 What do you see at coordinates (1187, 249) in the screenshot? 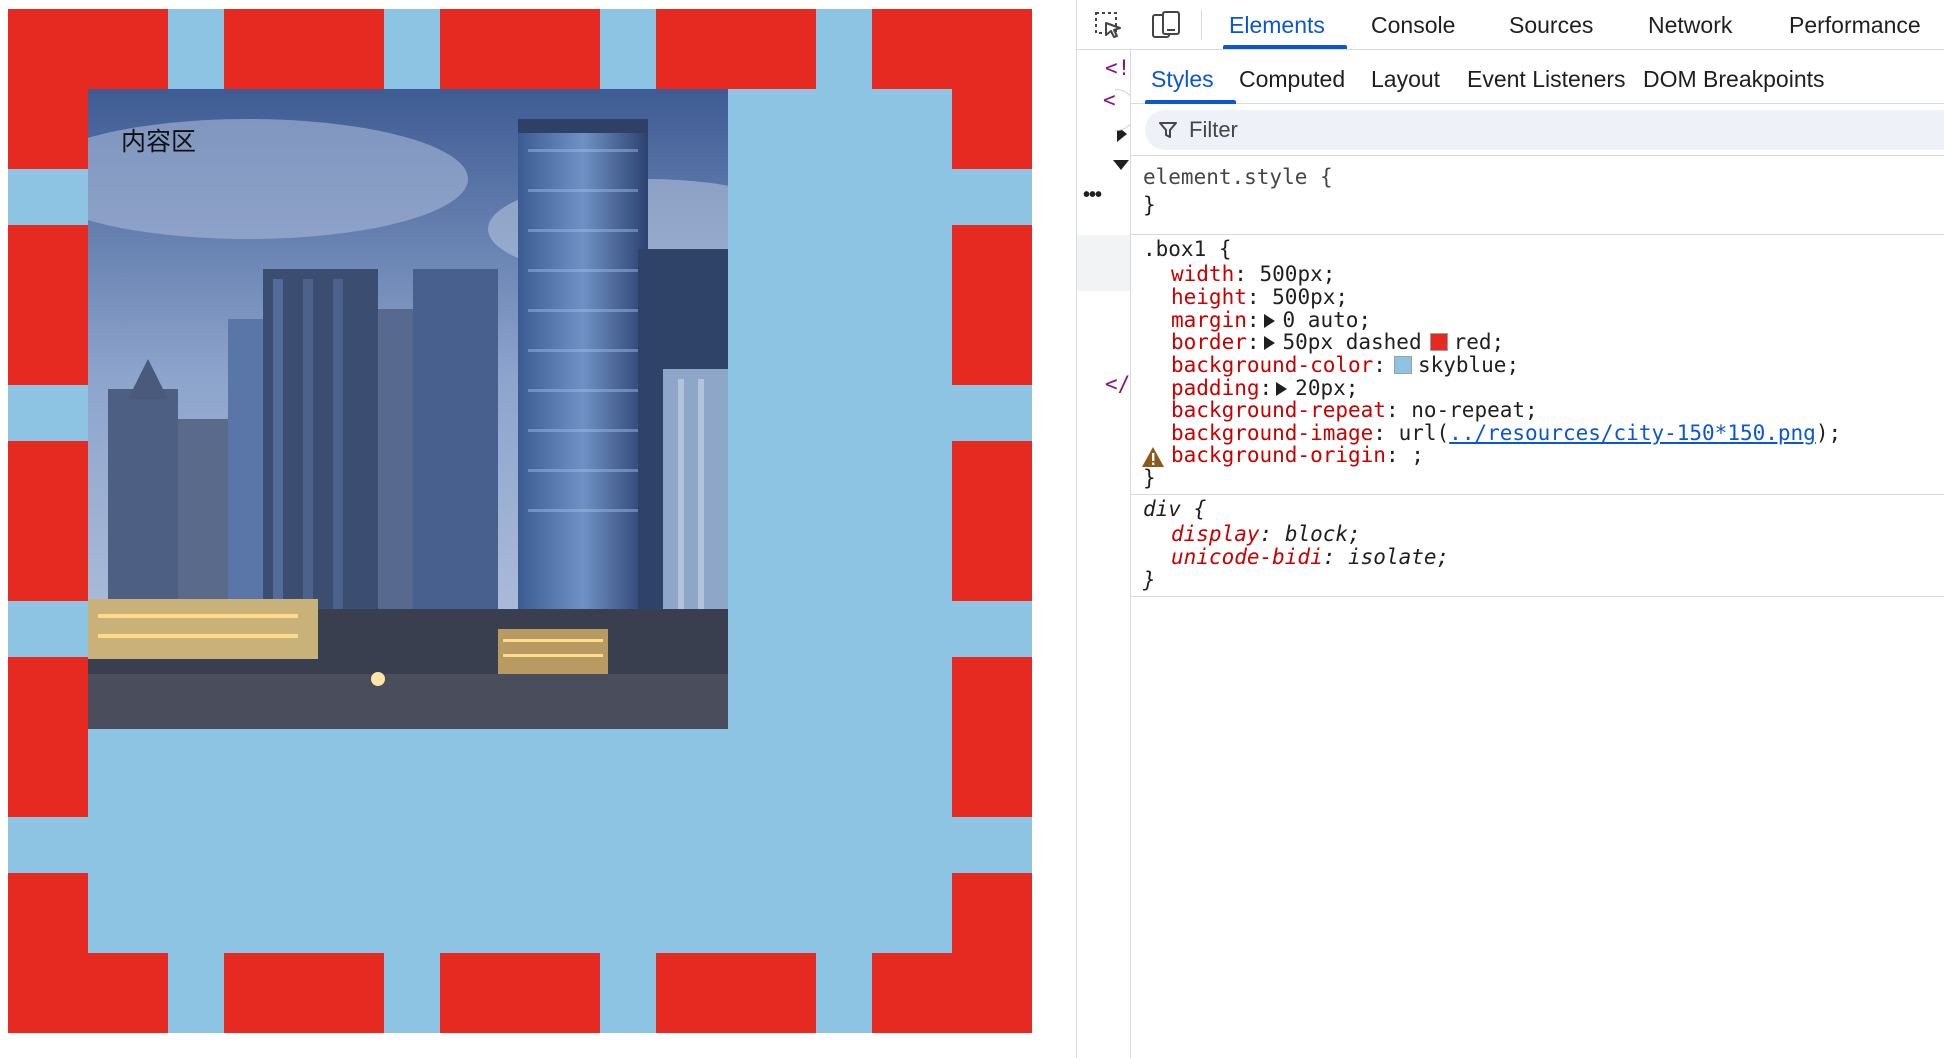
I see `box1-selector: .box1 {` at bounding box center [1187, 249].